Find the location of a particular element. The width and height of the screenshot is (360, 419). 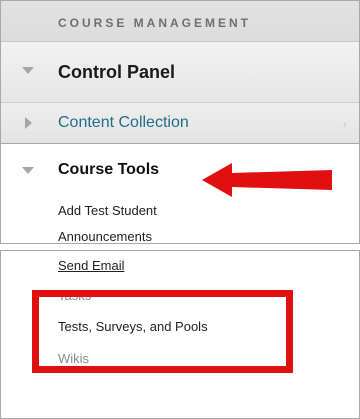

course-management-header: COURSE MANAGEMENT is located at coordinates (180, 21).